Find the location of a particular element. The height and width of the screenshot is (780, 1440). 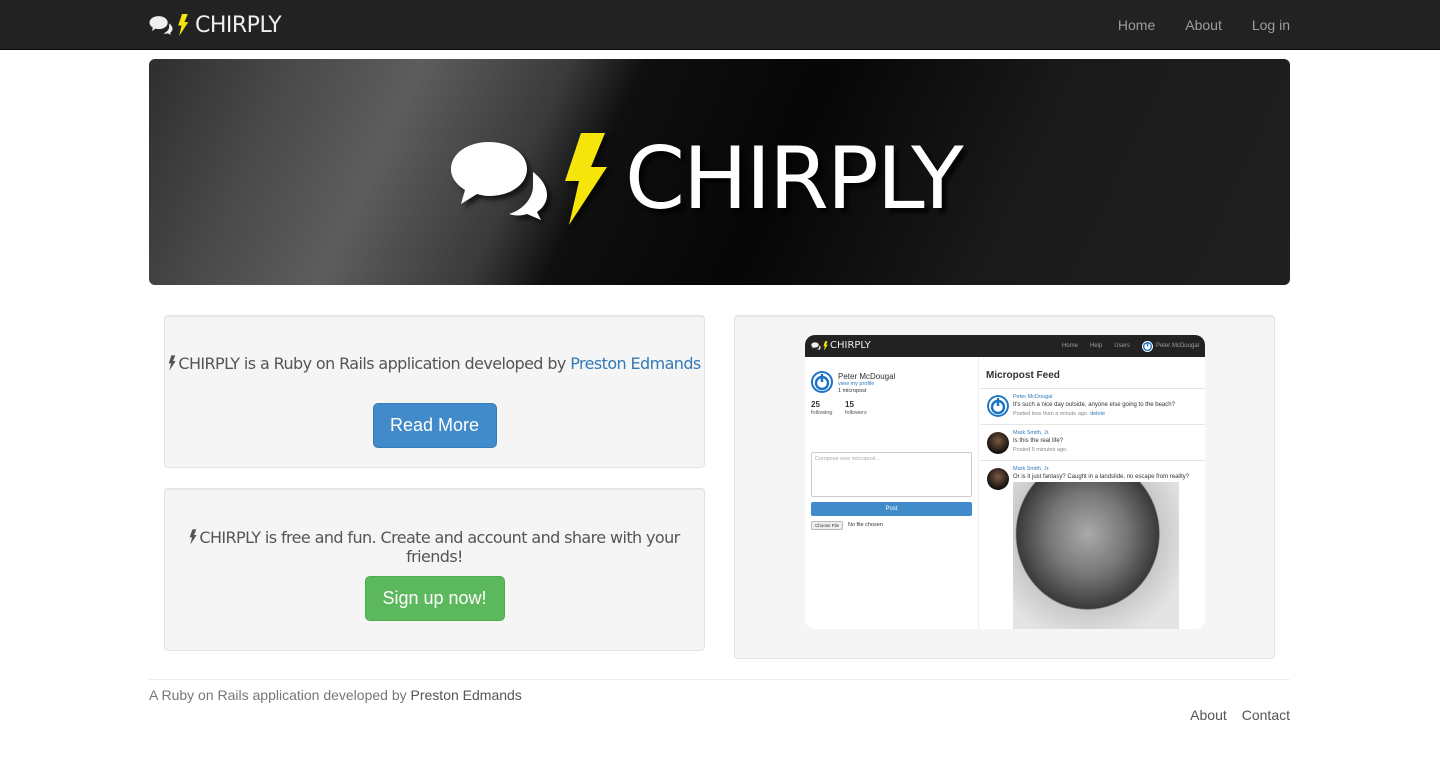

preview-nav-users: Users is located at coordinates (1122, 346).